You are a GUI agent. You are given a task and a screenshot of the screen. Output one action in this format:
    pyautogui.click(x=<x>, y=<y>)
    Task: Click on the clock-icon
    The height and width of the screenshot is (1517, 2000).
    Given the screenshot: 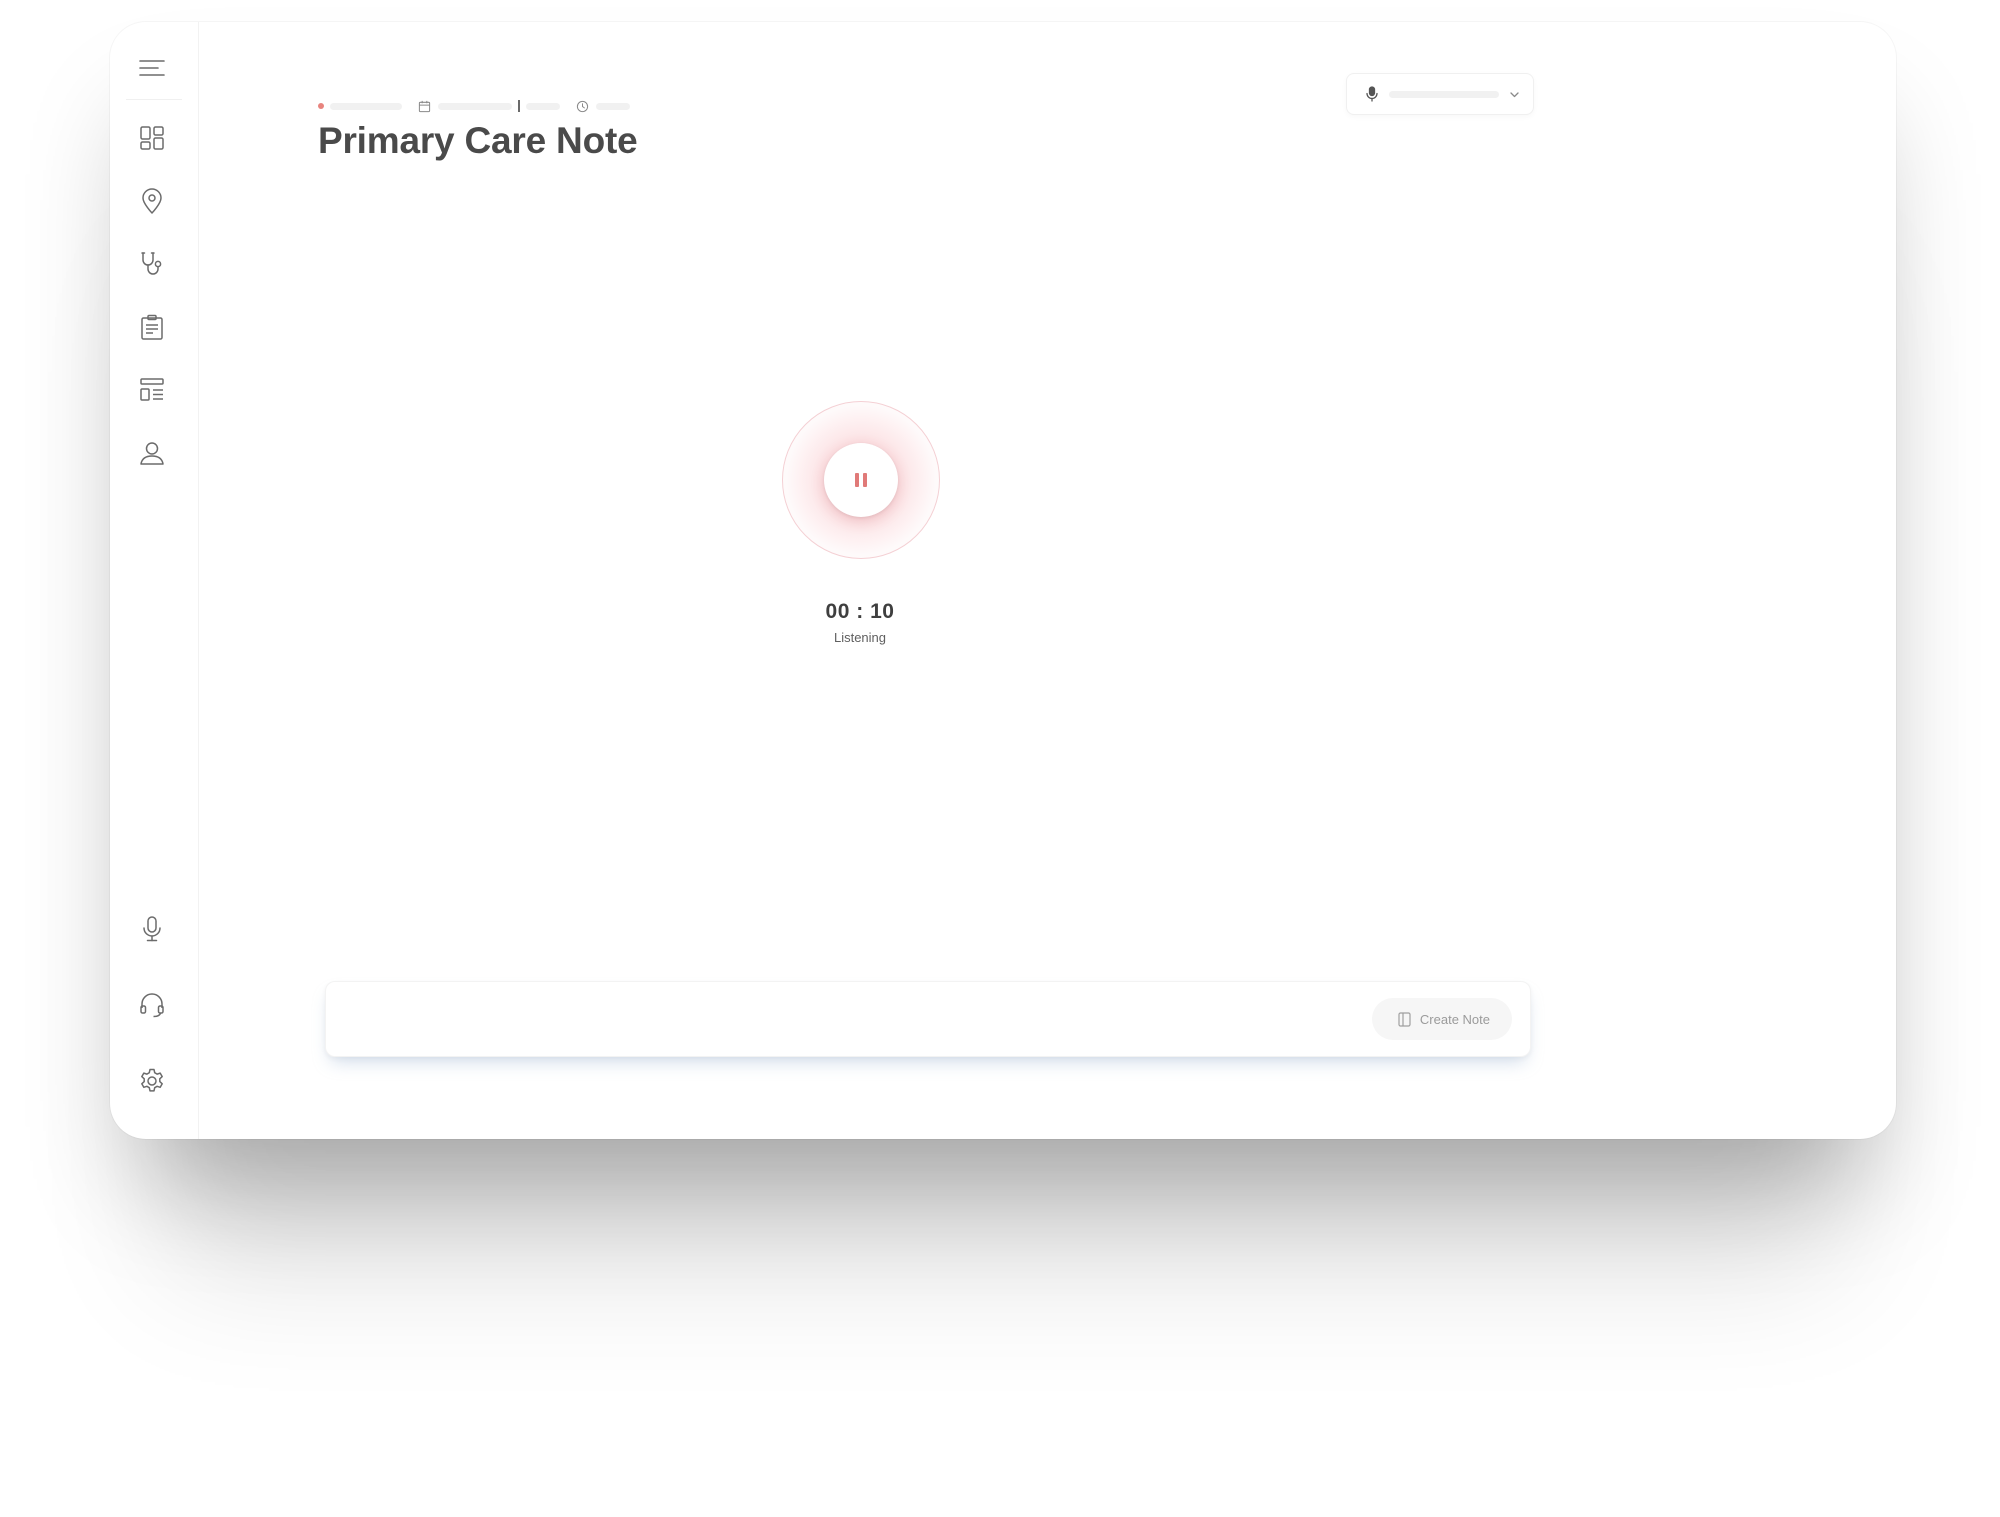 What is the action you would take?
    pyautogui.click(x=582, y=106)
    